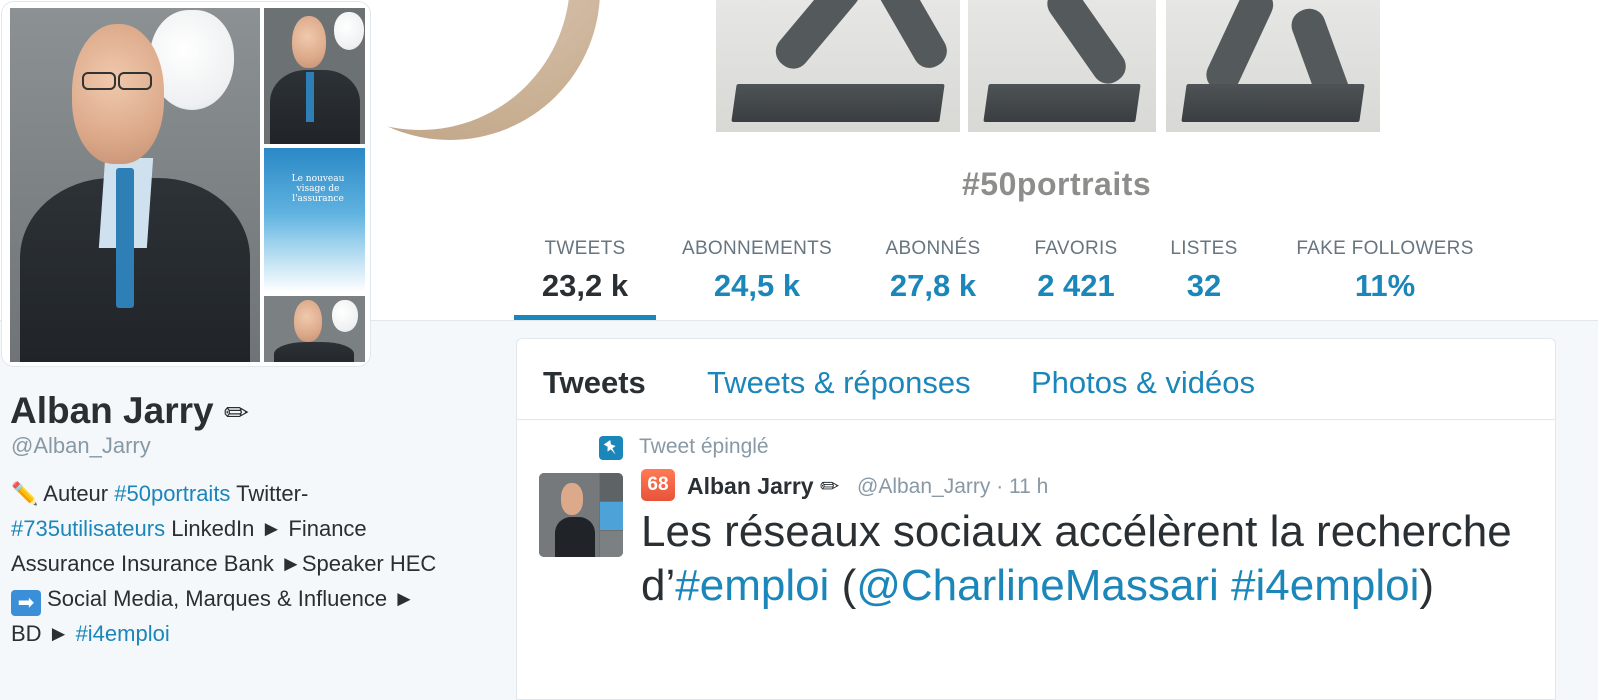  What do you see at coordinates (585, 317) in the screenshot?
I see `active-stat-indicator` at bounding box center [585, 317].